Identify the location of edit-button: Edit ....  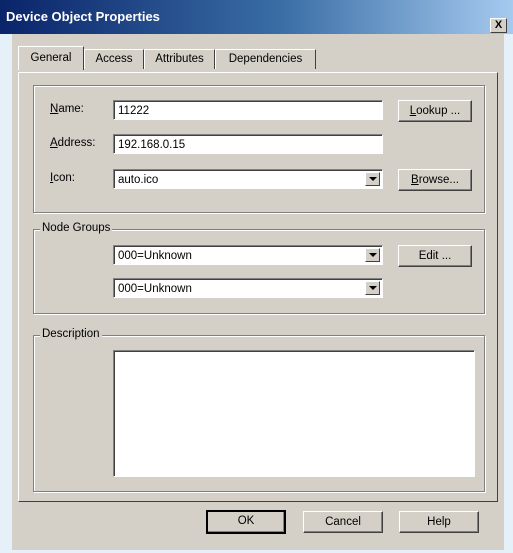
(435, 256).